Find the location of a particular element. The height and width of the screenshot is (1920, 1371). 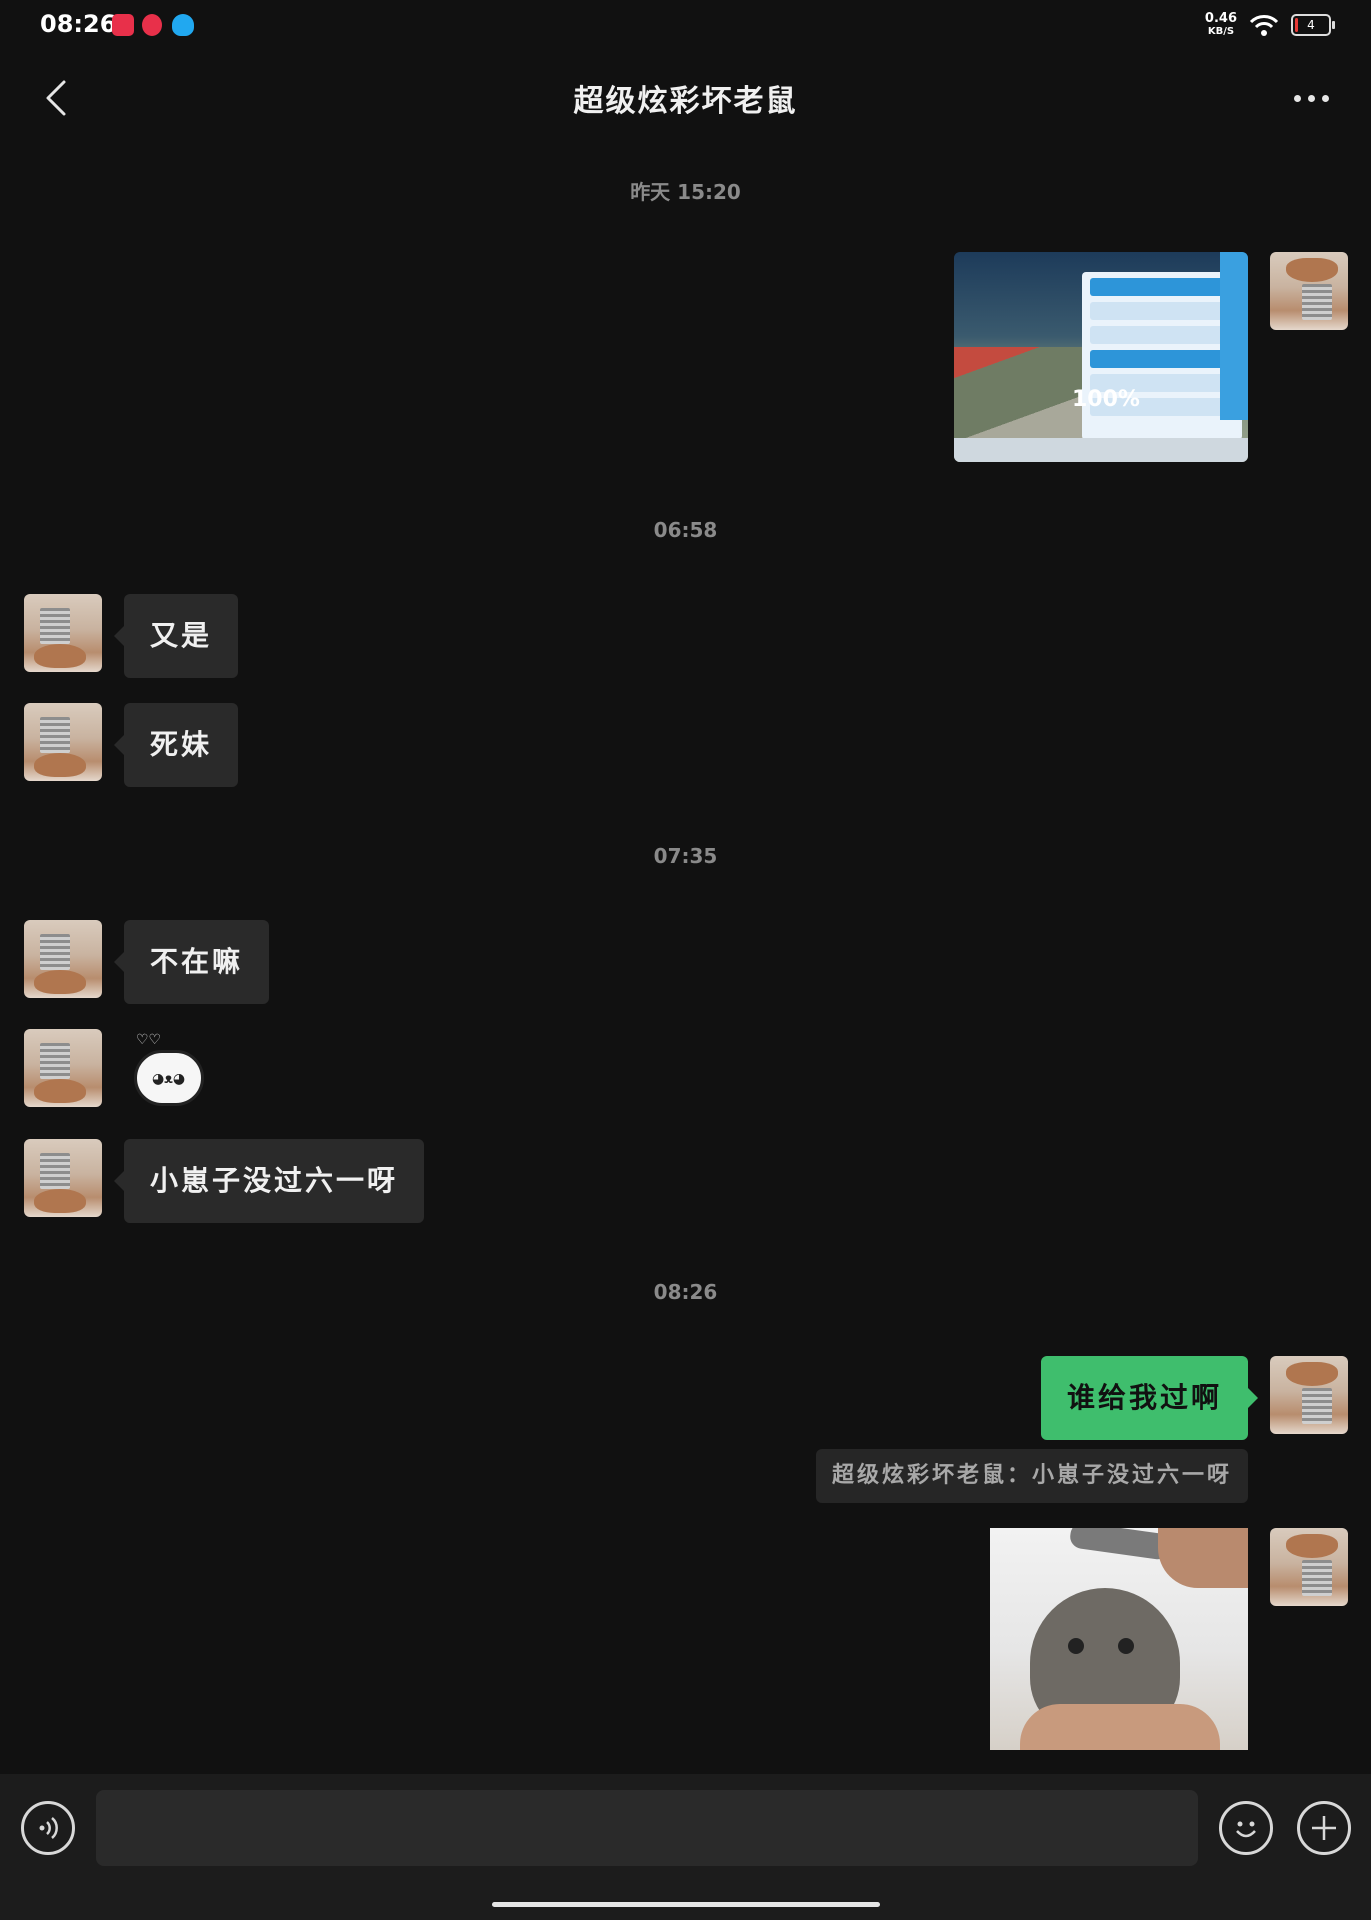

douyin-icon is located at coordinates (152, 25).